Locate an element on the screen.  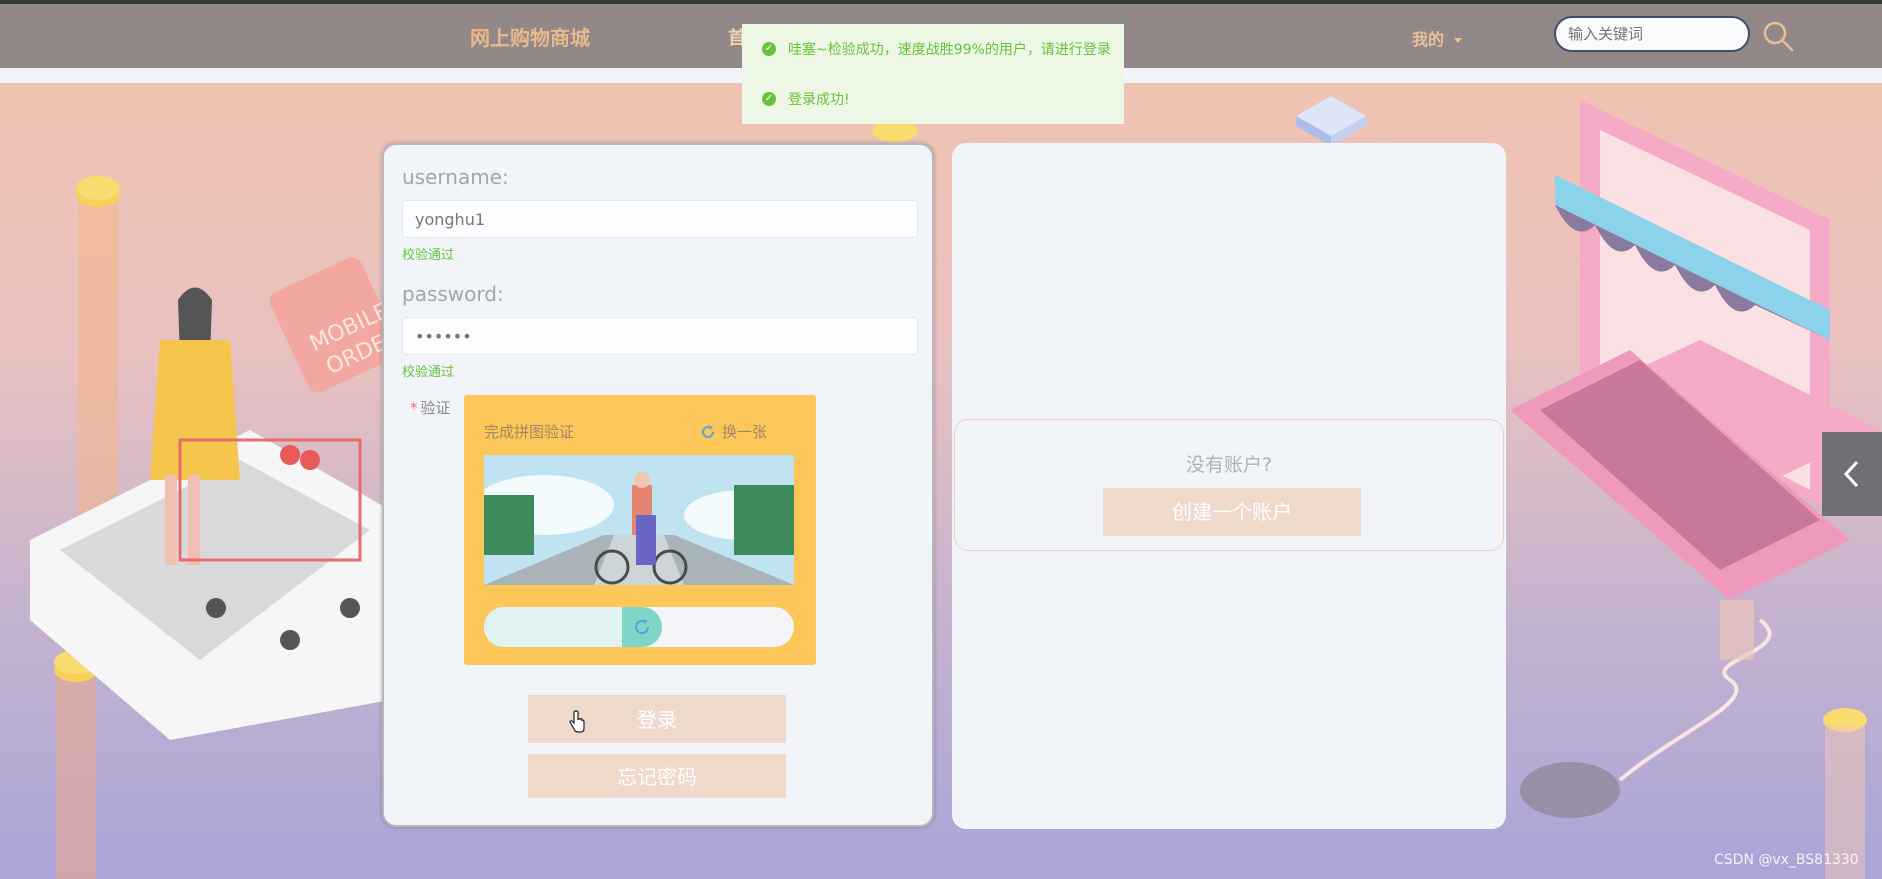
captcha-slider-handle is located at coordinates (642, 627).